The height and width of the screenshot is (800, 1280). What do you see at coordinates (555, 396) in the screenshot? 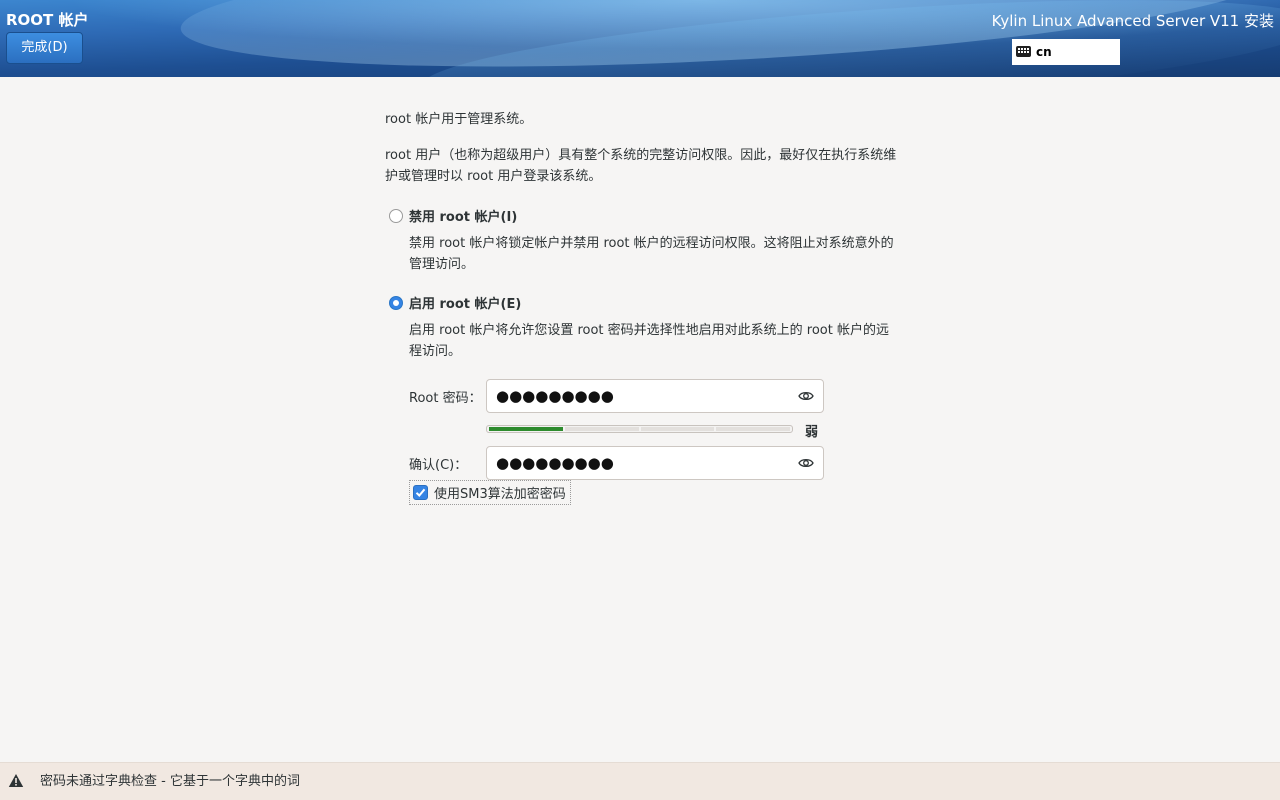
I see `root-password-value: ●●●●●●●●●` at bounding box center [555, 396].